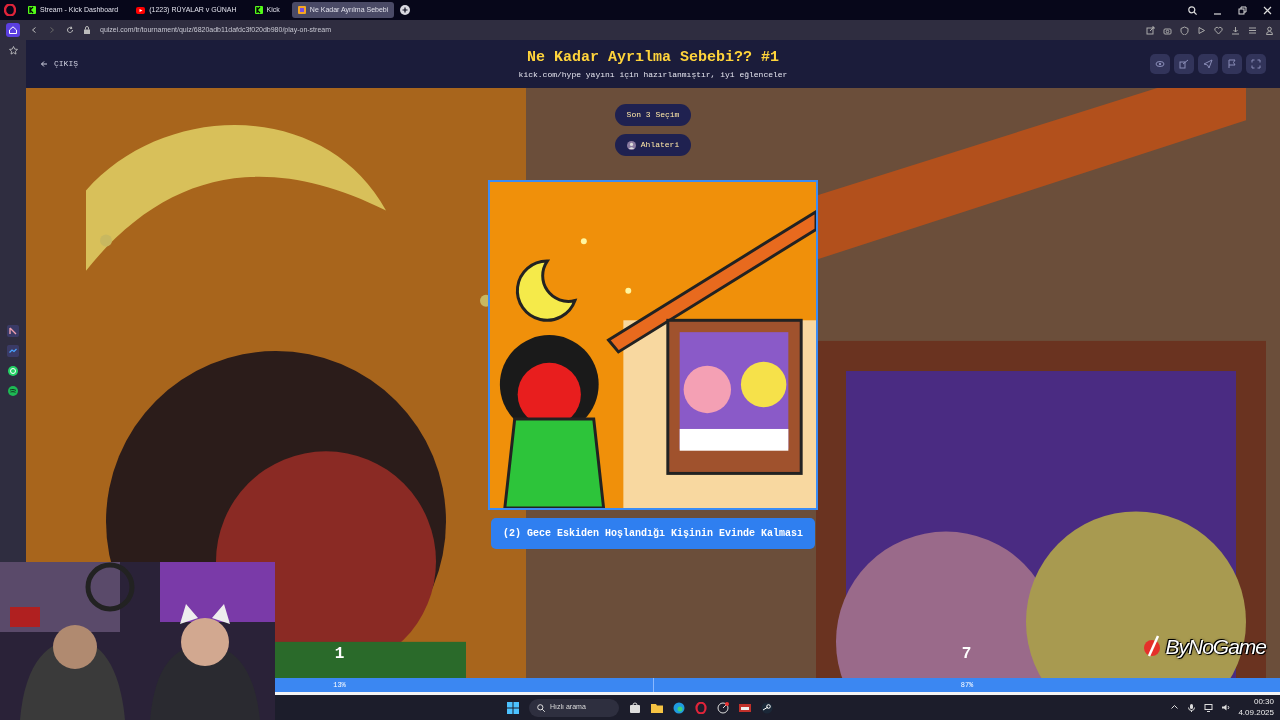 This screenshot has width=1280, height=720. Describe the element at coordinates (1235, 30) in the screenshot. I see `download-icon` at that location.